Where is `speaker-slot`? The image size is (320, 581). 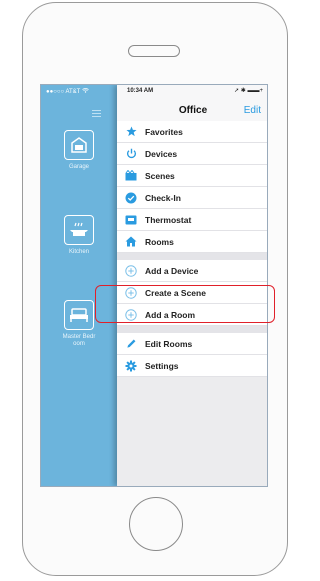
speaker-slot is located at coordinates (154, 51).